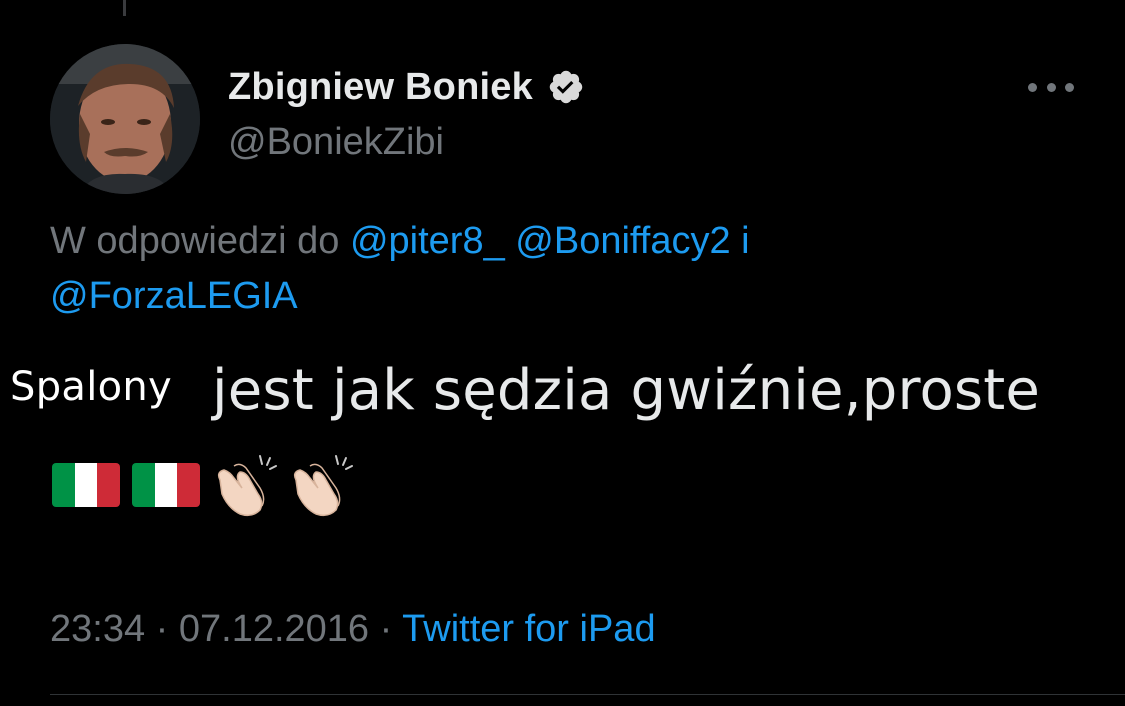 The width and height of the screenshot is (1125, 706). What do you see at coordinates (380, 87) in the screenshot?
I see `author-display-name: Zbigniew Boniek` at bounding box center [380, 87].